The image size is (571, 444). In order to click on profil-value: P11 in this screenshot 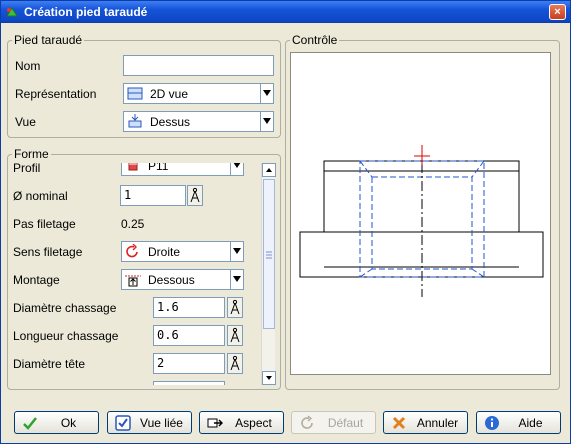, I will do `click(158, 168)`.